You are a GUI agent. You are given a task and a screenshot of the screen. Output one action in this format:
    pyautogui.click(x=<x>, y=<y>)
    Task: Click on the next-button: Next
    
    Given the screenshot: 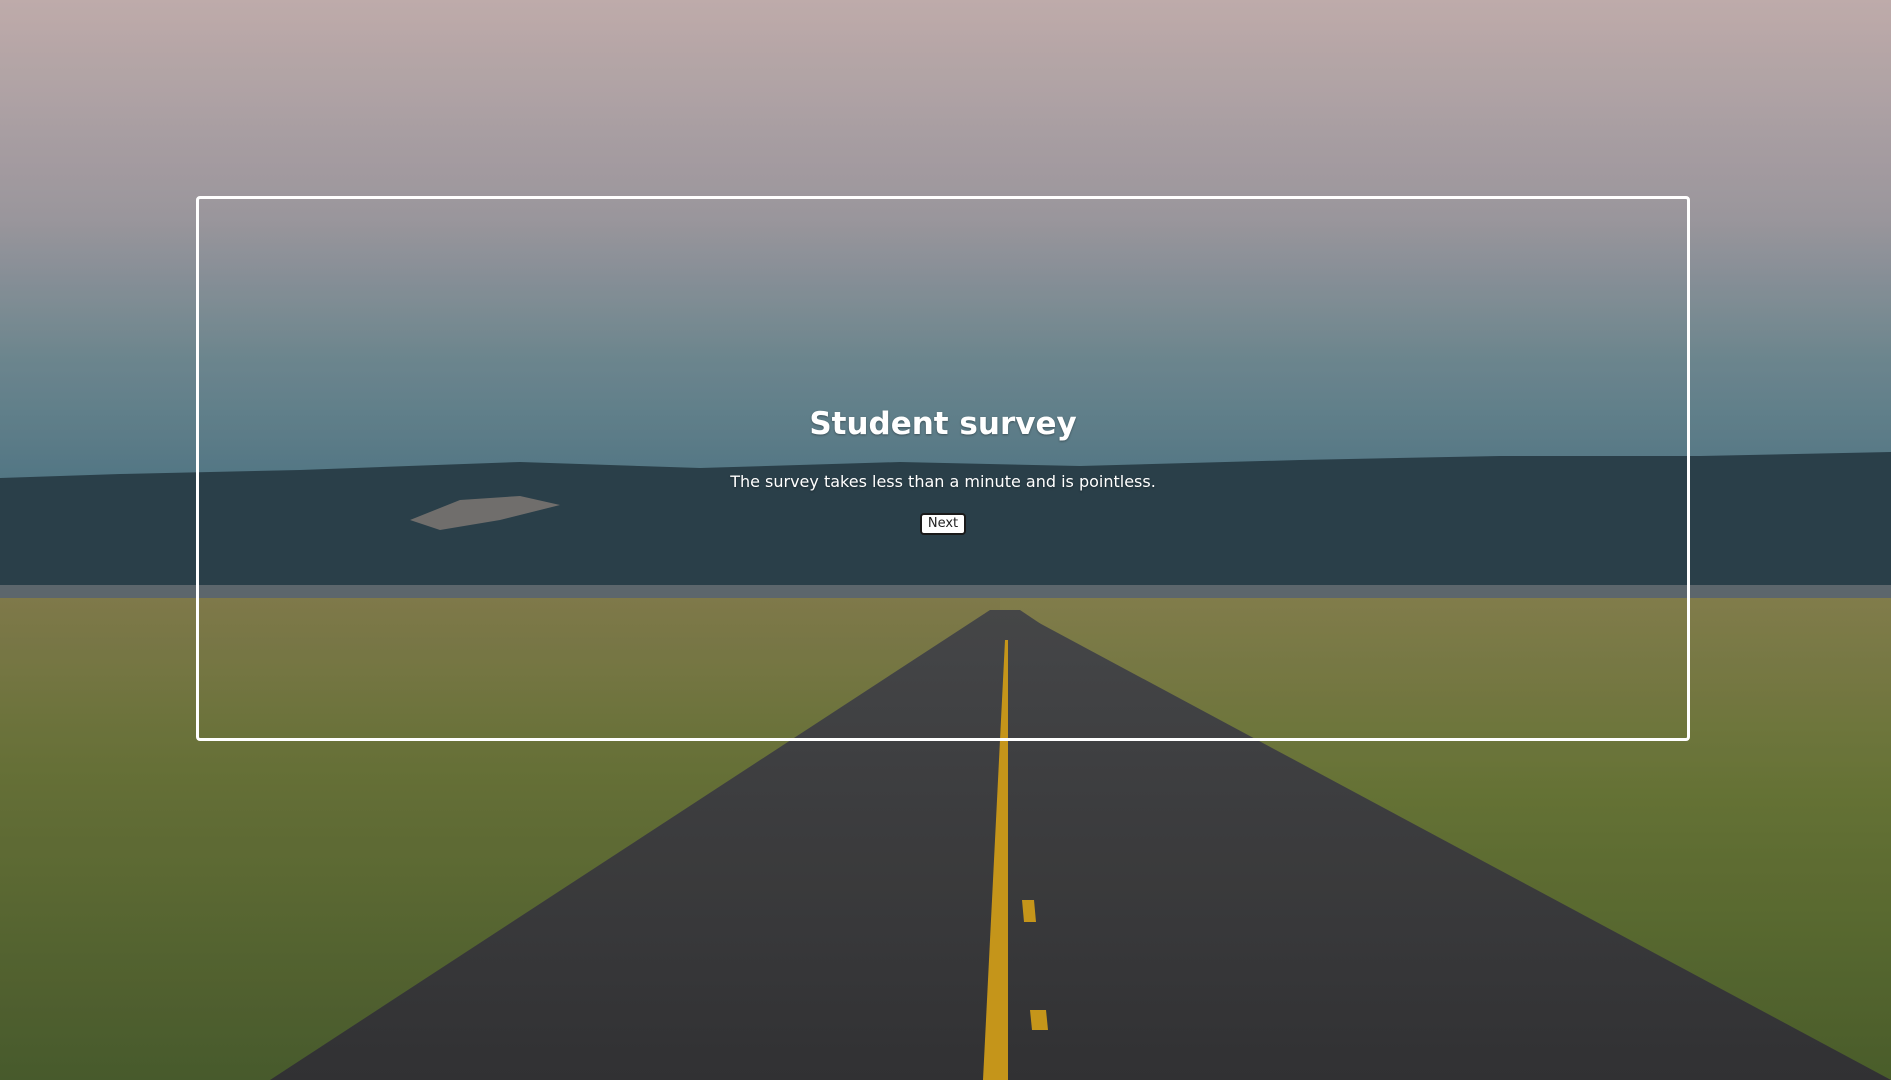 What is the action you would take?
    pyautogui.click(x=943, y=524)
    